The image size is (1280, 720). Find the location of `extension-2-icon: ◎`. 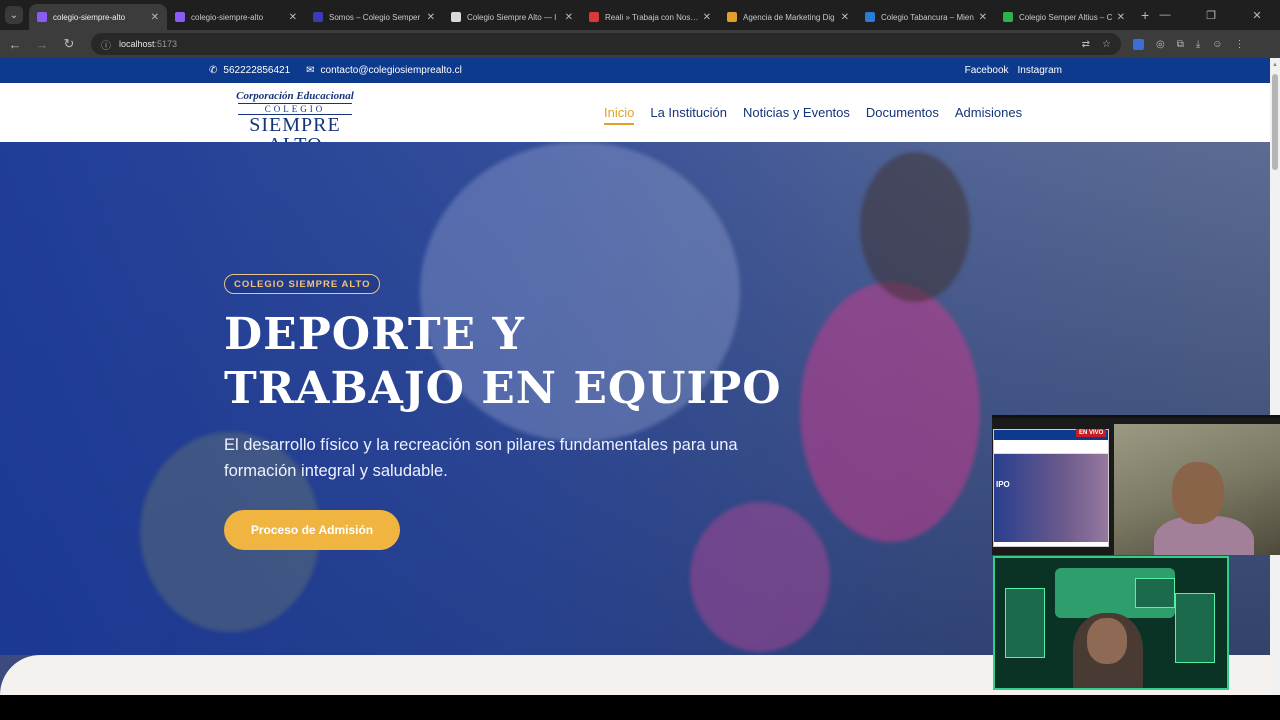

extension-2-icon: ◎ is located at coordinates (1160, 44).